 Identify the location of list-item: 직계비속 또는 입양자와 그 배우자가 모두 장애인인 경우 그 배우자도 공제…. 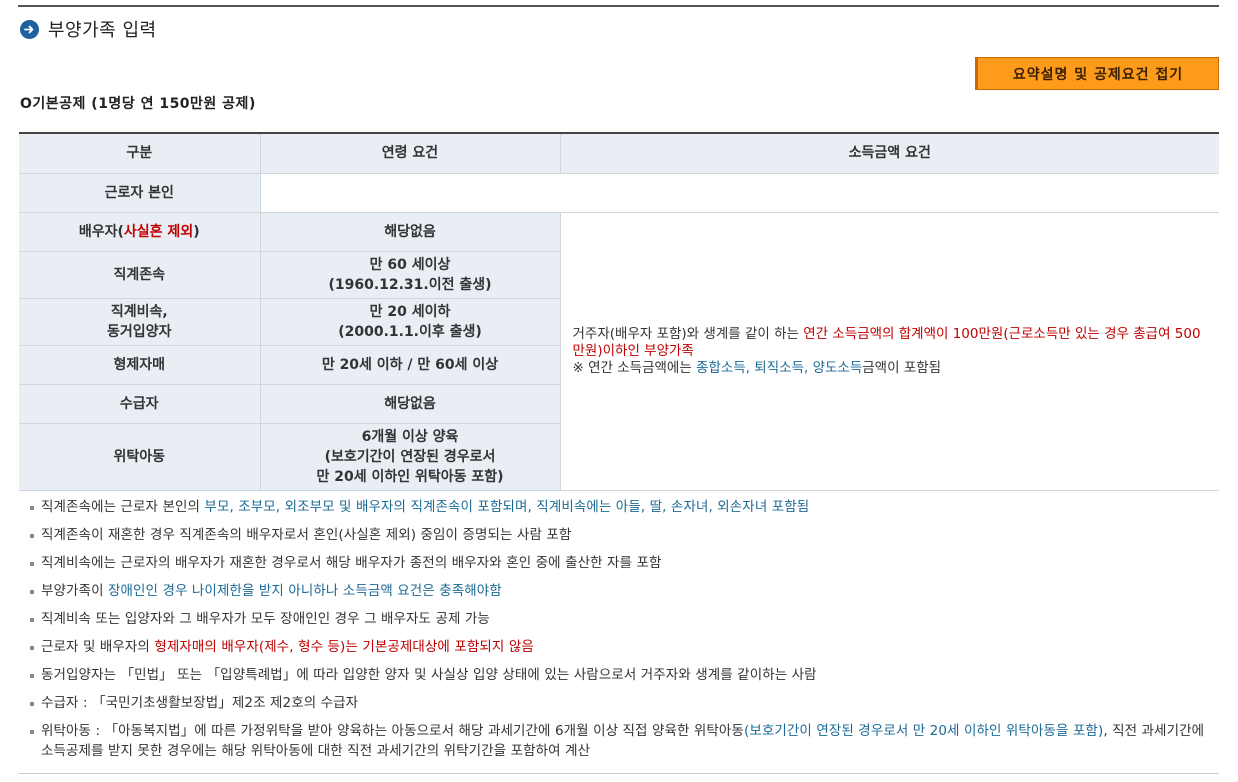
(619, 619).